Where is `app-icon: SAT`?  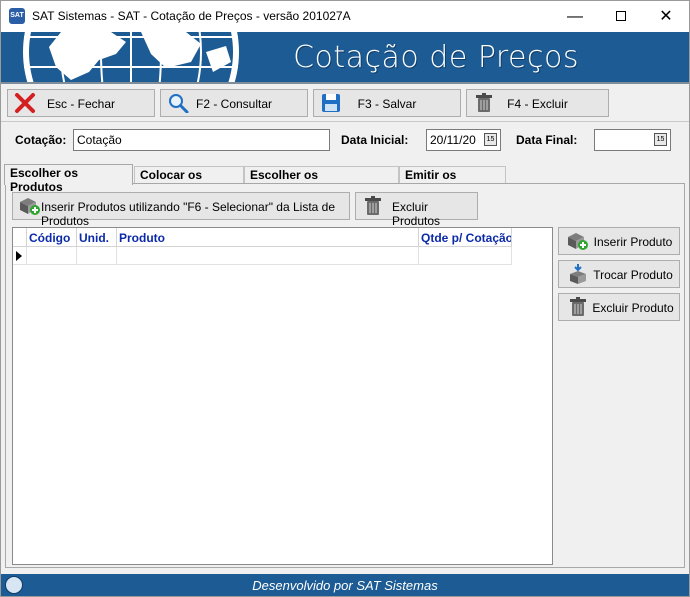
app-icon: SAT is located at coordinates (17, 16).